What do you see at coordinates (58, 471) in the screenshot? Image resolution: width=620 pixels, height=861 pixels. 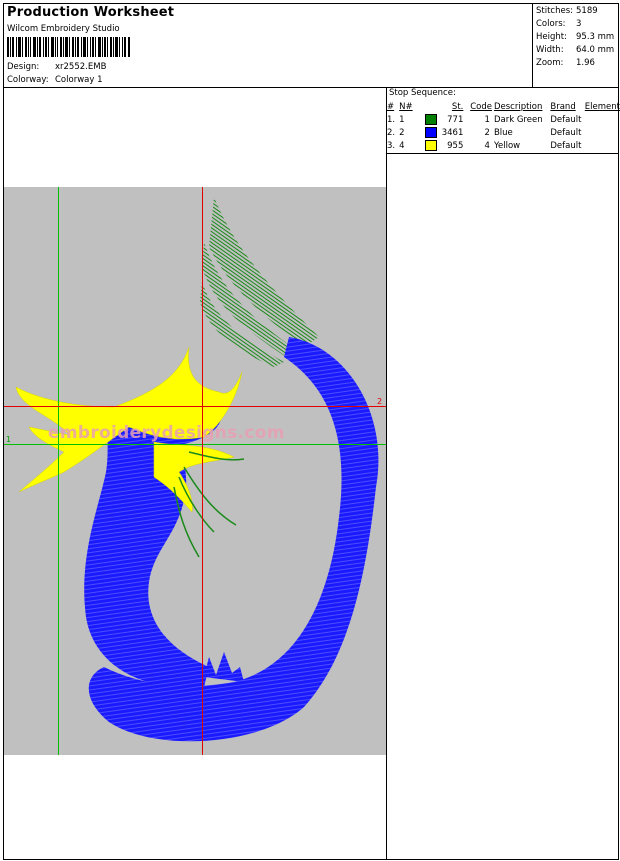 I see `vertical-guide-green` at bounding box center [58, 471].